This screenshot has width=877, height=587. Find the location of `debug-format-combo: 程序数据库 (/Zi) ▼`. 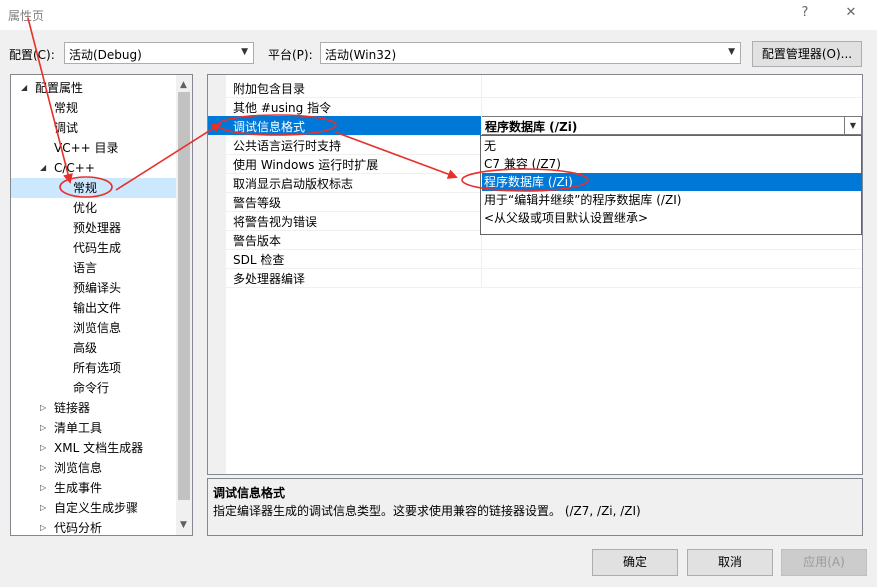

debug-format-combo: 程序数据库 (/Zi) ▼ is located at coordinates (671, 125).